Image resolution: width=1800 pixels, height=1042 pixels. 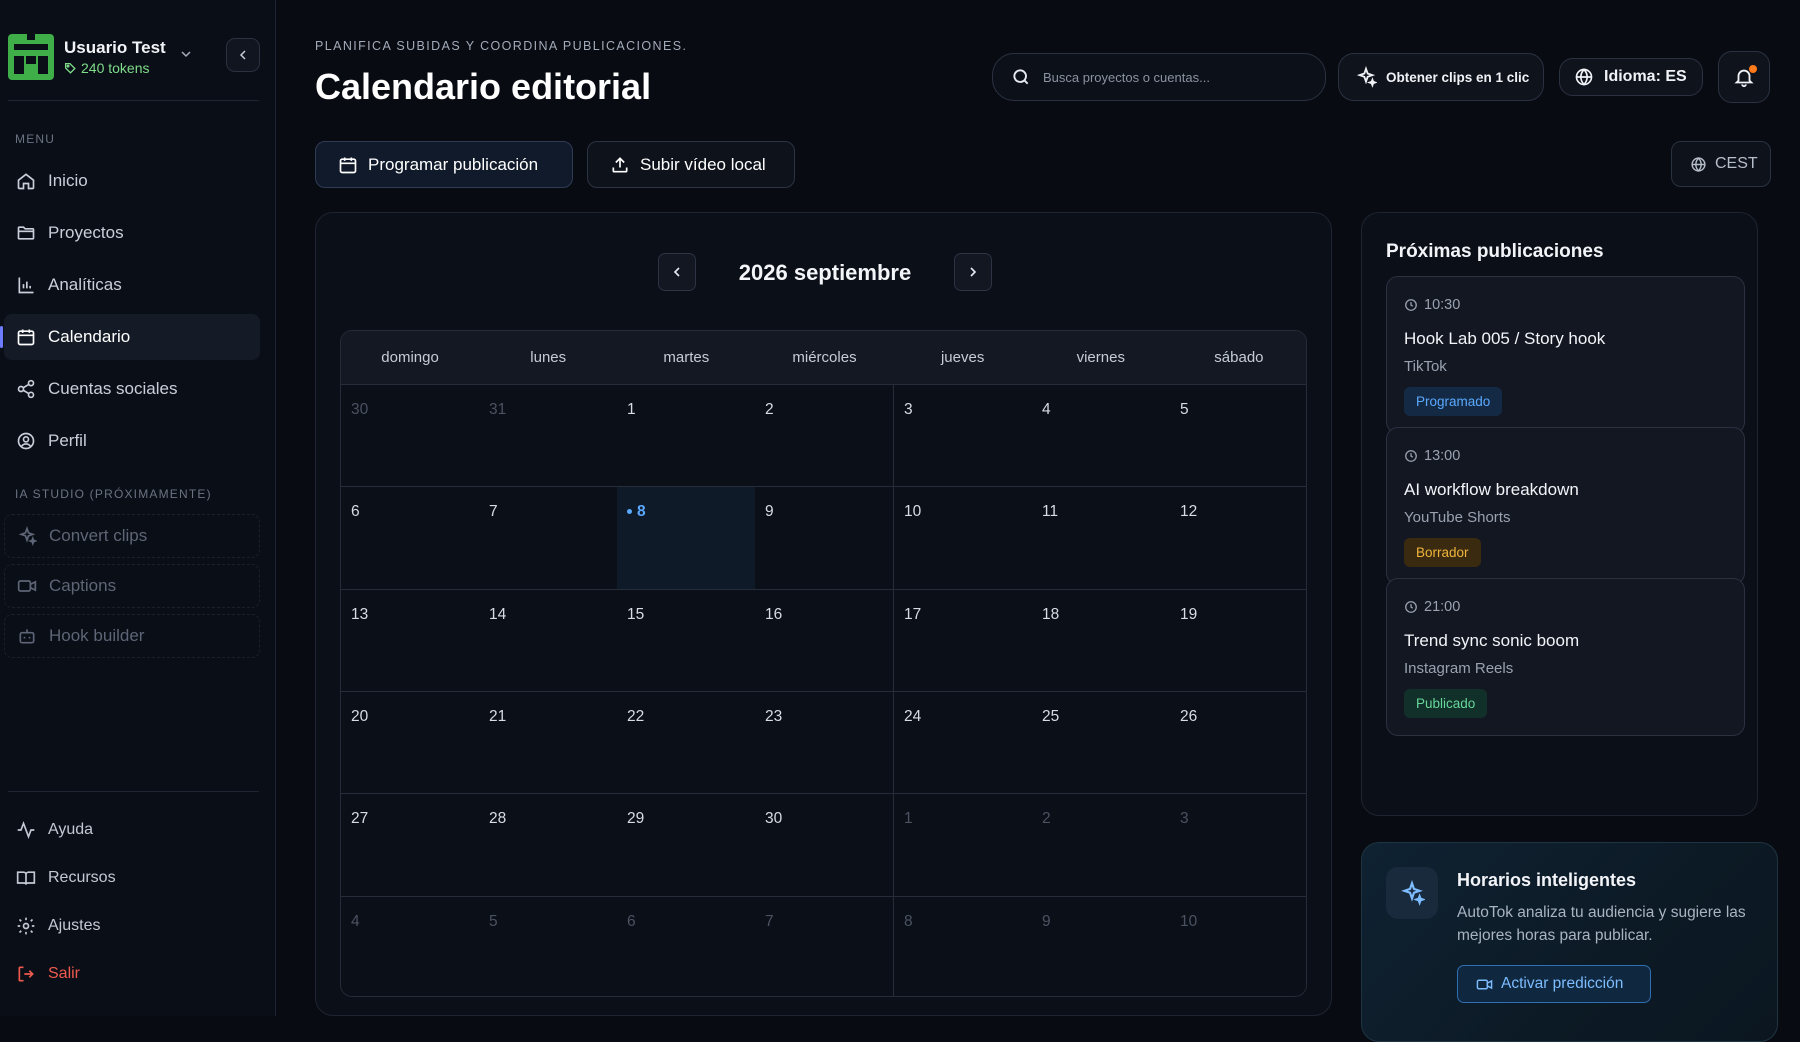 I want to click on calendar-day: 29, so click(x=686, y=844).